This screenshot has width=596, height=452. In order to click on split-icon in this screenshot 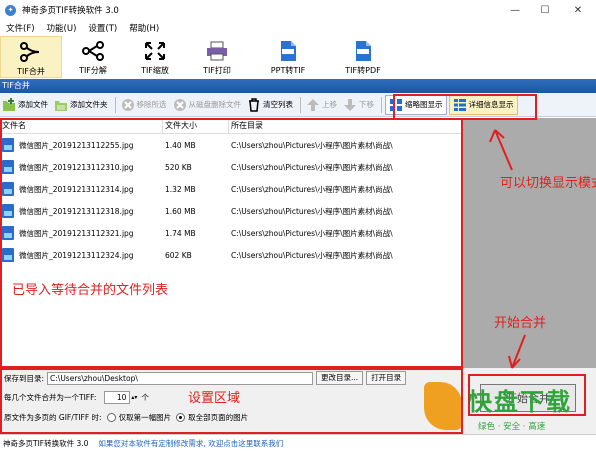, I will do `click(93, 51)`.